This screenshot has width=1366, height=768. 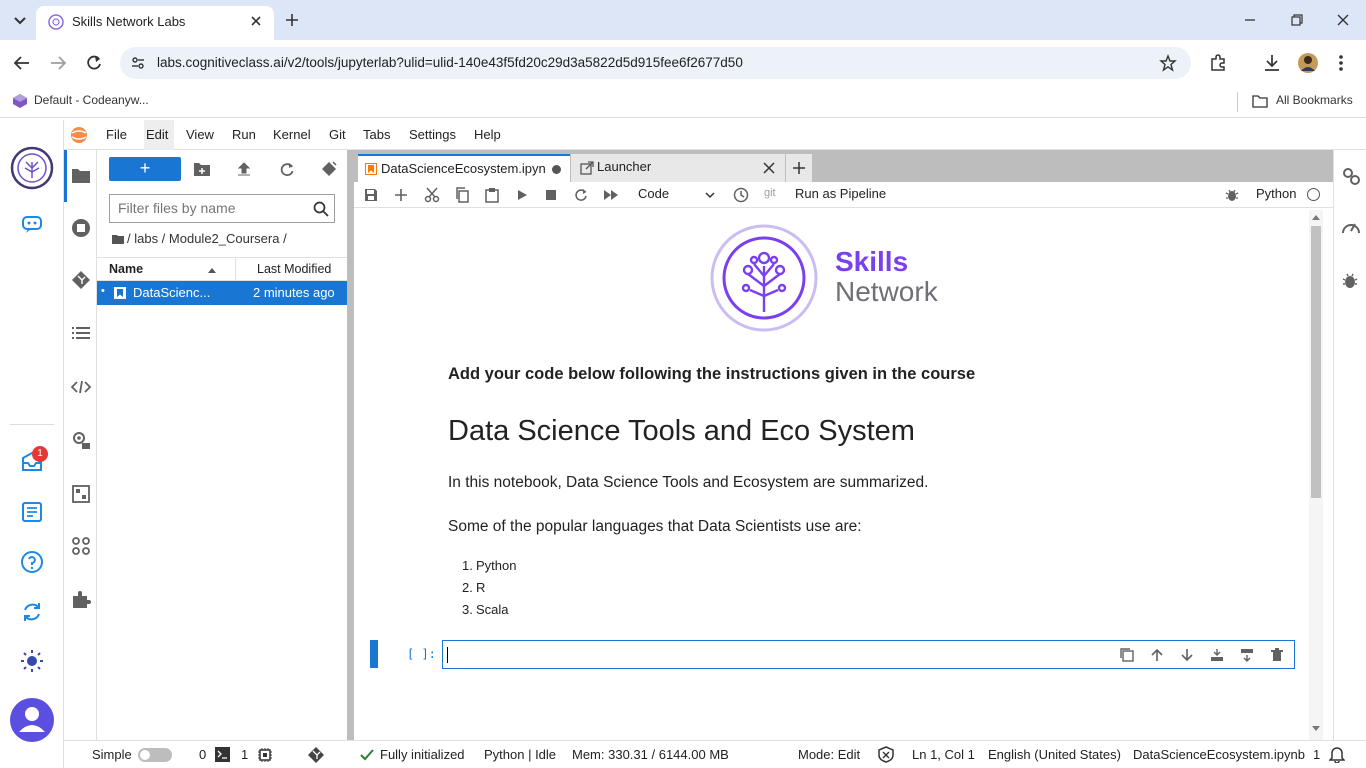 I want to click on upload-icon, so click(x=244, y=169).